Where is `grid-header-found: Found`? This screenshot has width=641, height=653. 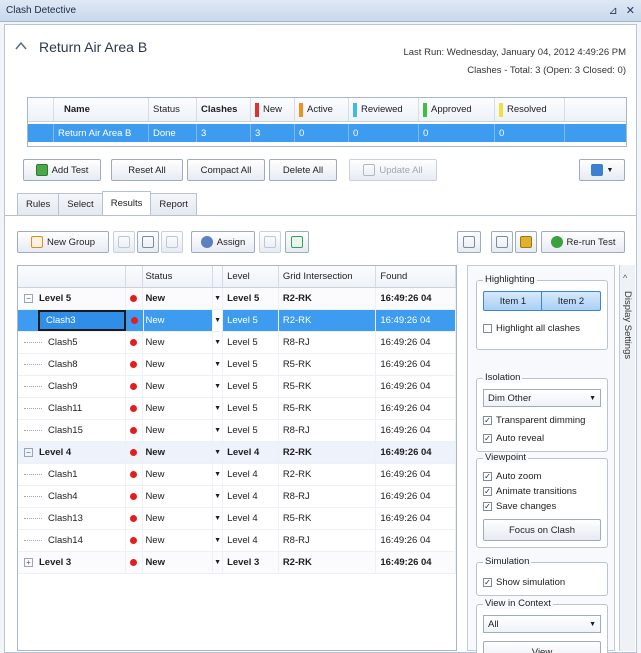 grid-header-found: Found is located at coordinates (416, 276).